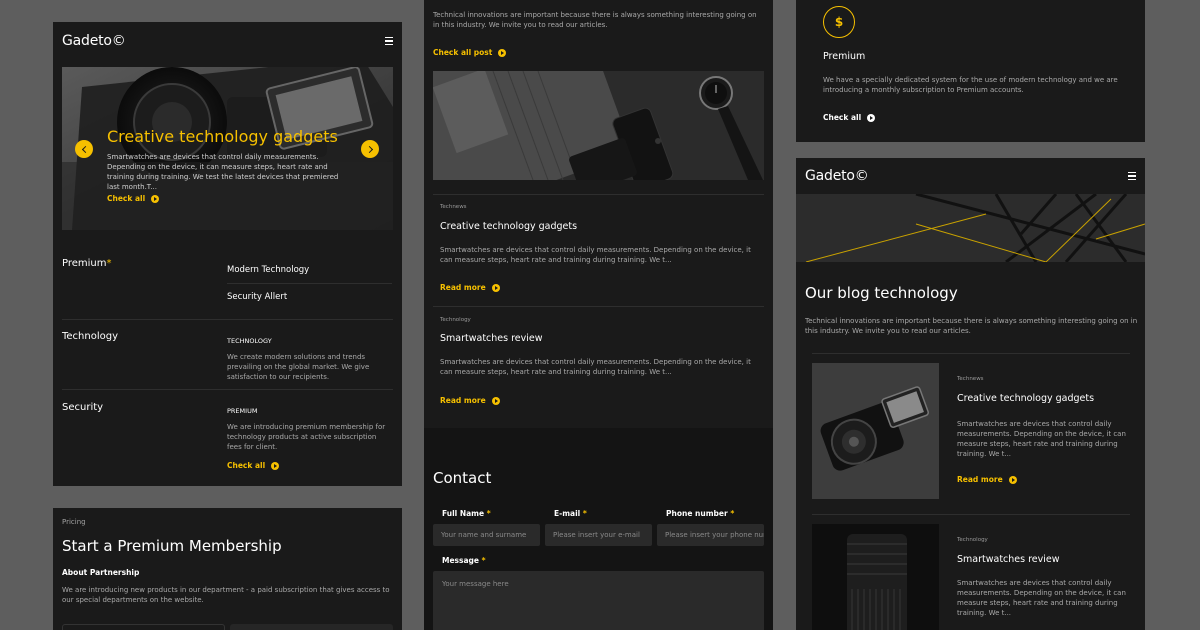 This screenshot has height=630, width=1200. What do you see at coordinates (839, 22) in the screenshot?
I see `dollar-symbol: $` at bounding box center [839, 22].